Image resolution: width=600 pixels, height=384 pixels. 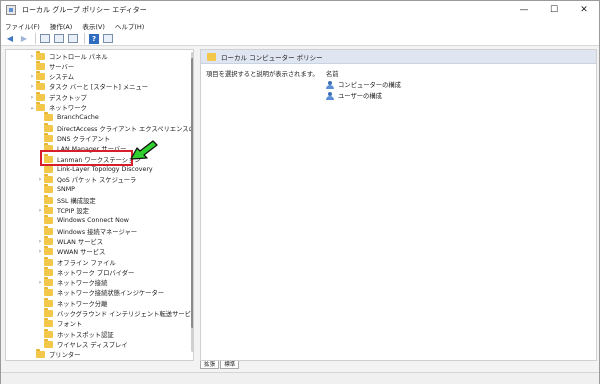 I want to click on properties-button, so click(x=108, y=39).